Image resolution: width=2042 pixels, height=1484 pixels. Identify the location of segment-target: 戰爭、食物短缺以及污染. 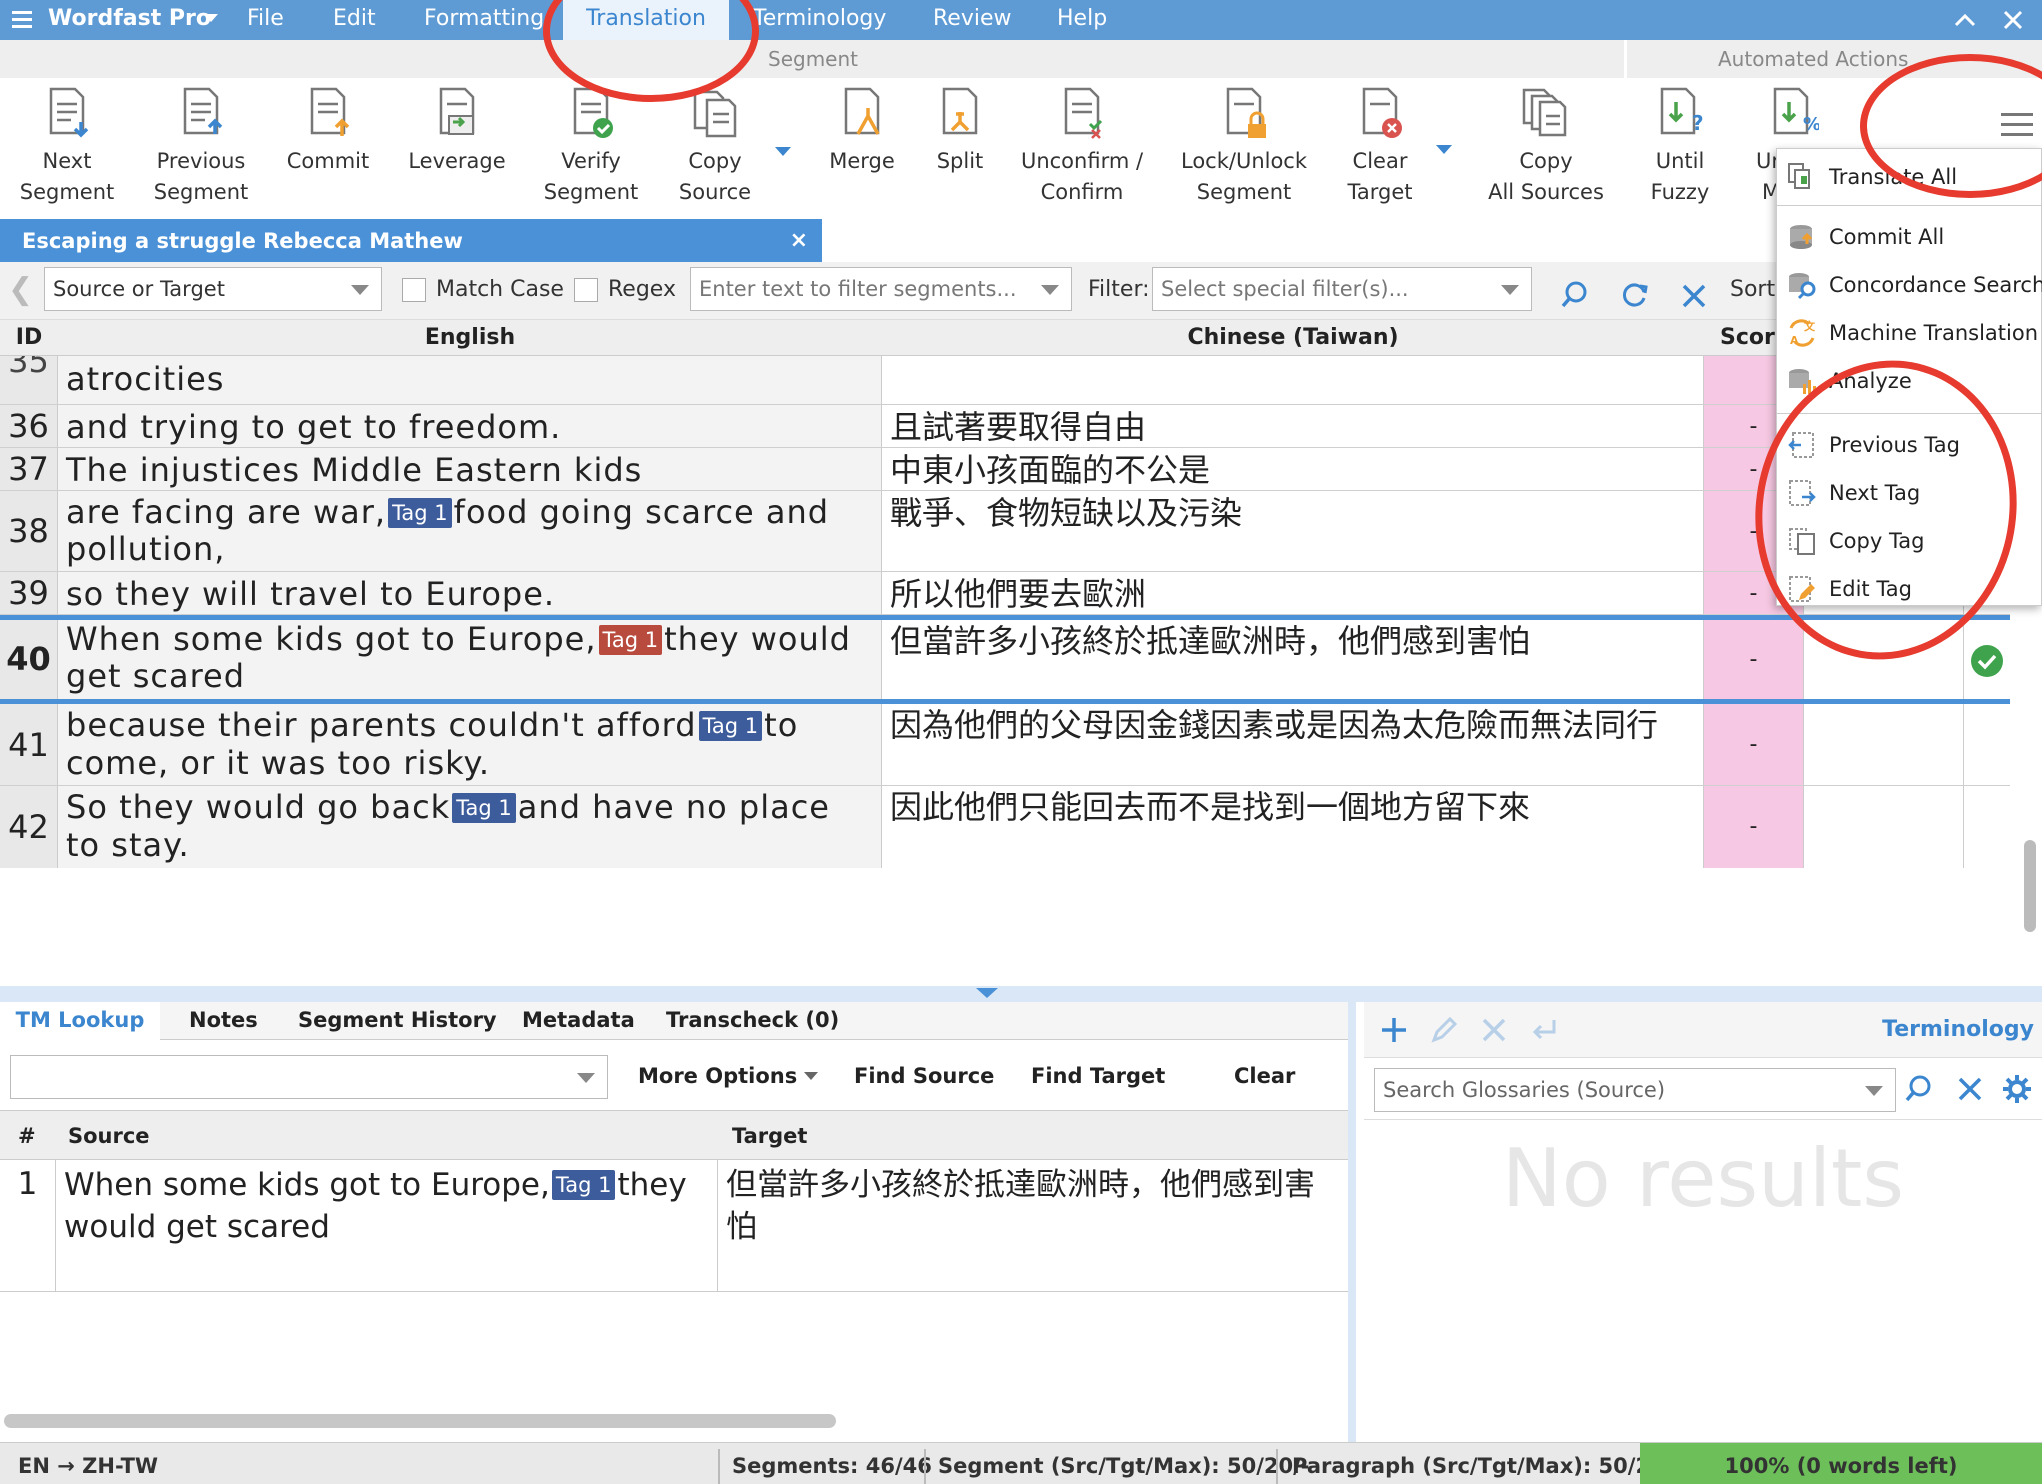
(1293, 531).